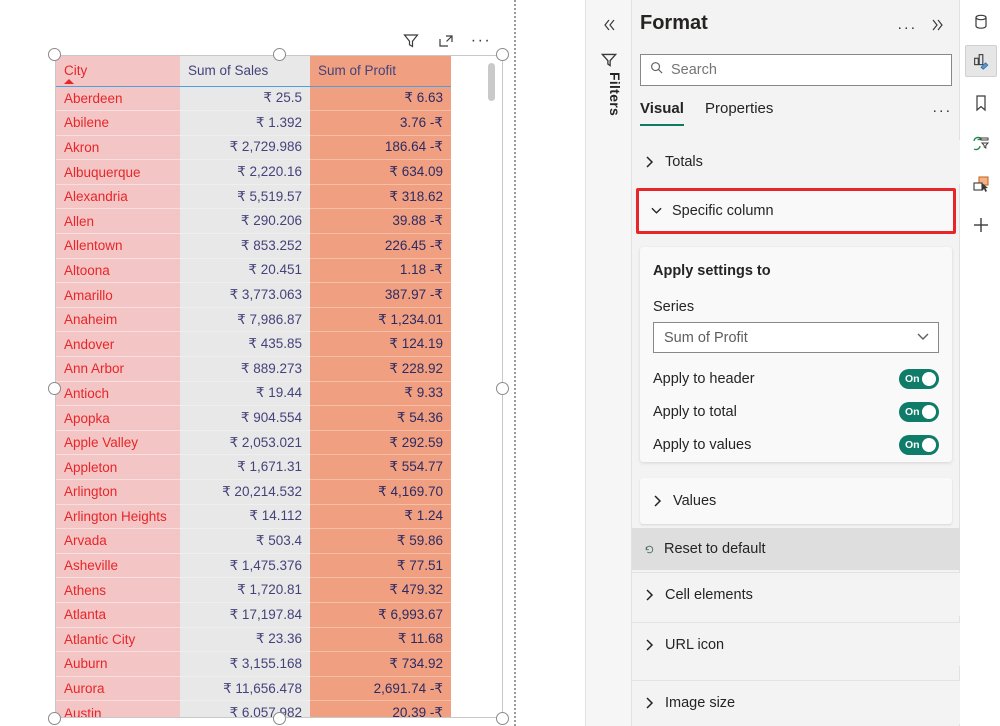 The height and width of the screenshot is (726, 1000). What do you see at coordinates (796, 594) in the screenshot?
I see `section-cell-elements: Cell elements` at bounding box center [796, 594].